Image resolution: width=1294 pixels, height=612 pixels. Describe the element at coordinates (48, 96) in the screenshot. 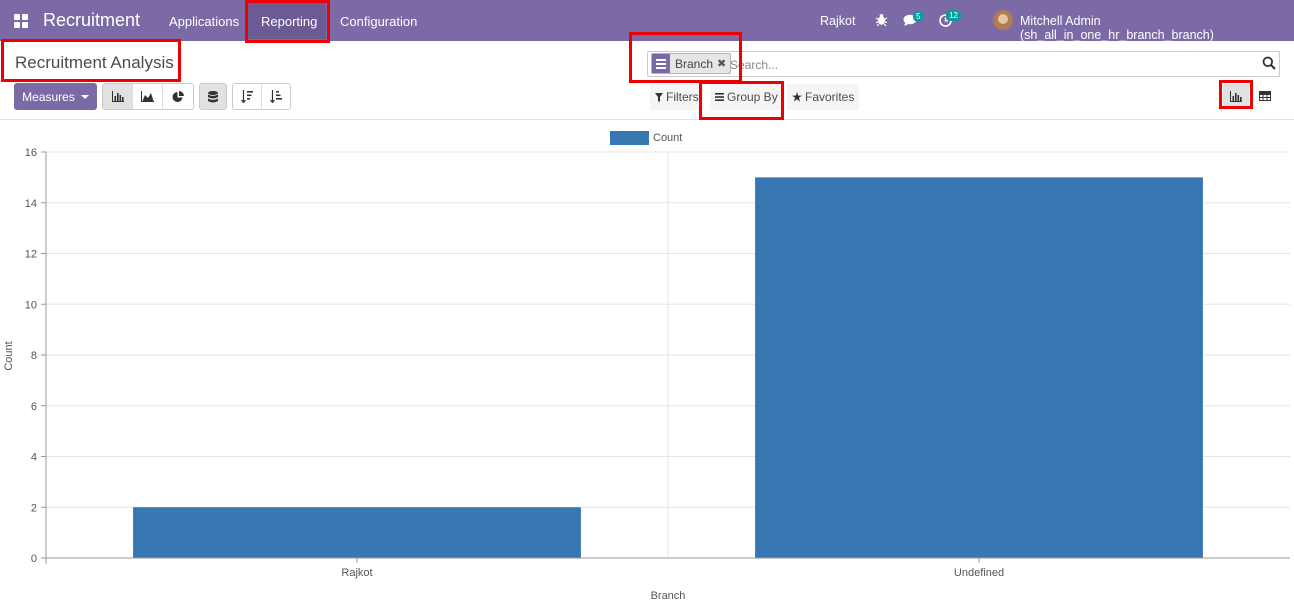

I see `measures-label: Measures` at that location.